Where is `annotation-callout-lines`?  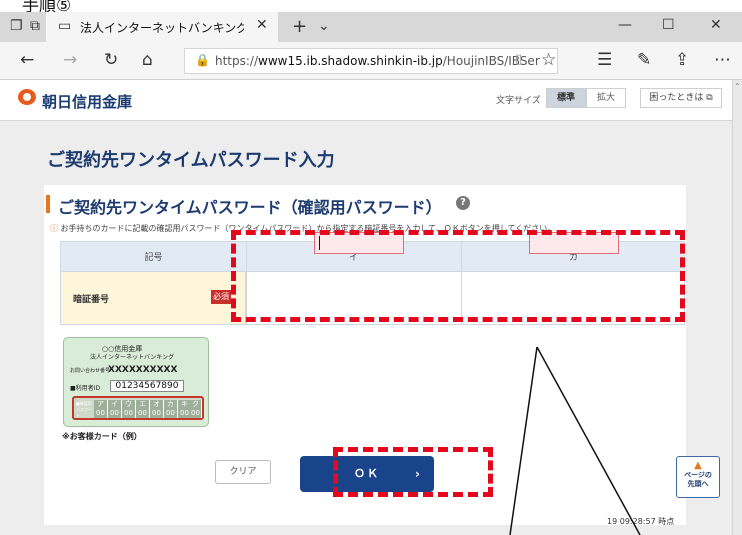
annotation-callout-lines is located at coordinates (575, 440).